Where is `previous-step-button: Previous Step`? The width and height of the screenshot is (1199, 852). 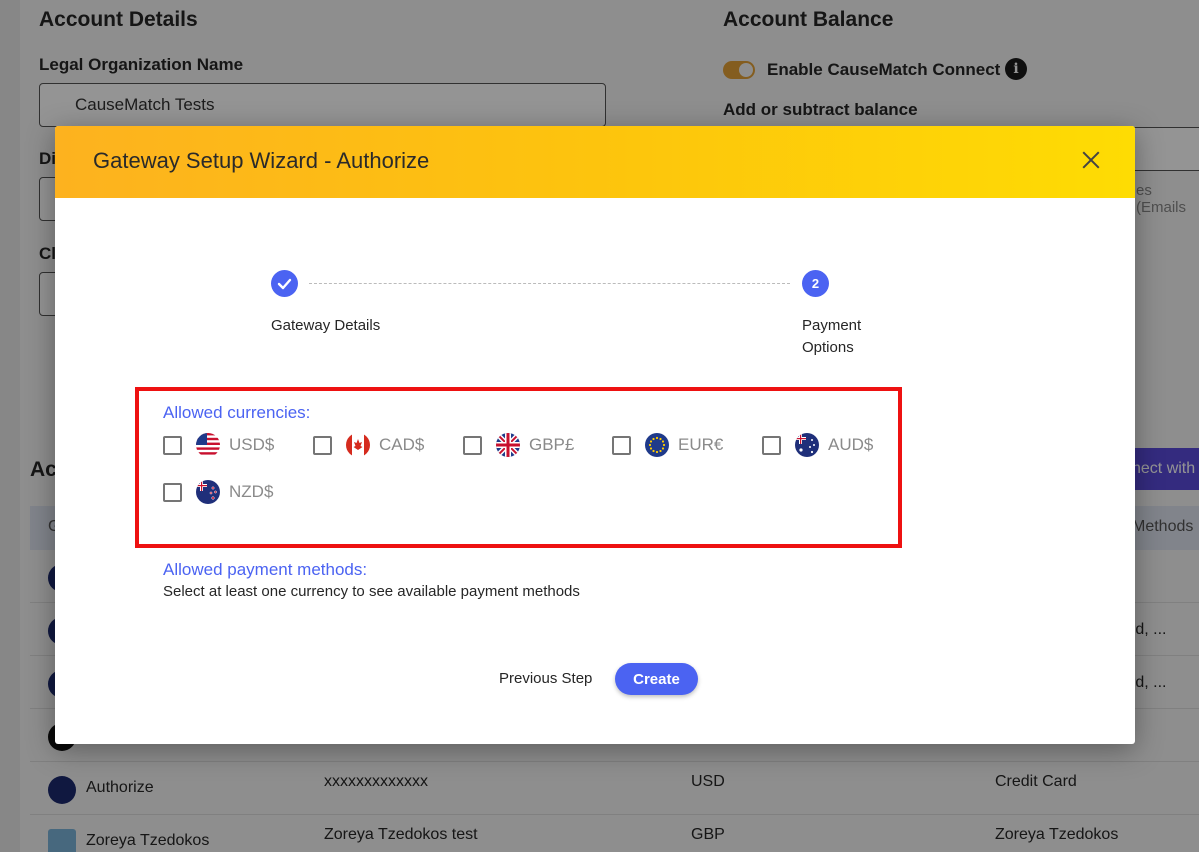
previous-step-button: Previous Step is located at coordinates (545, 678).